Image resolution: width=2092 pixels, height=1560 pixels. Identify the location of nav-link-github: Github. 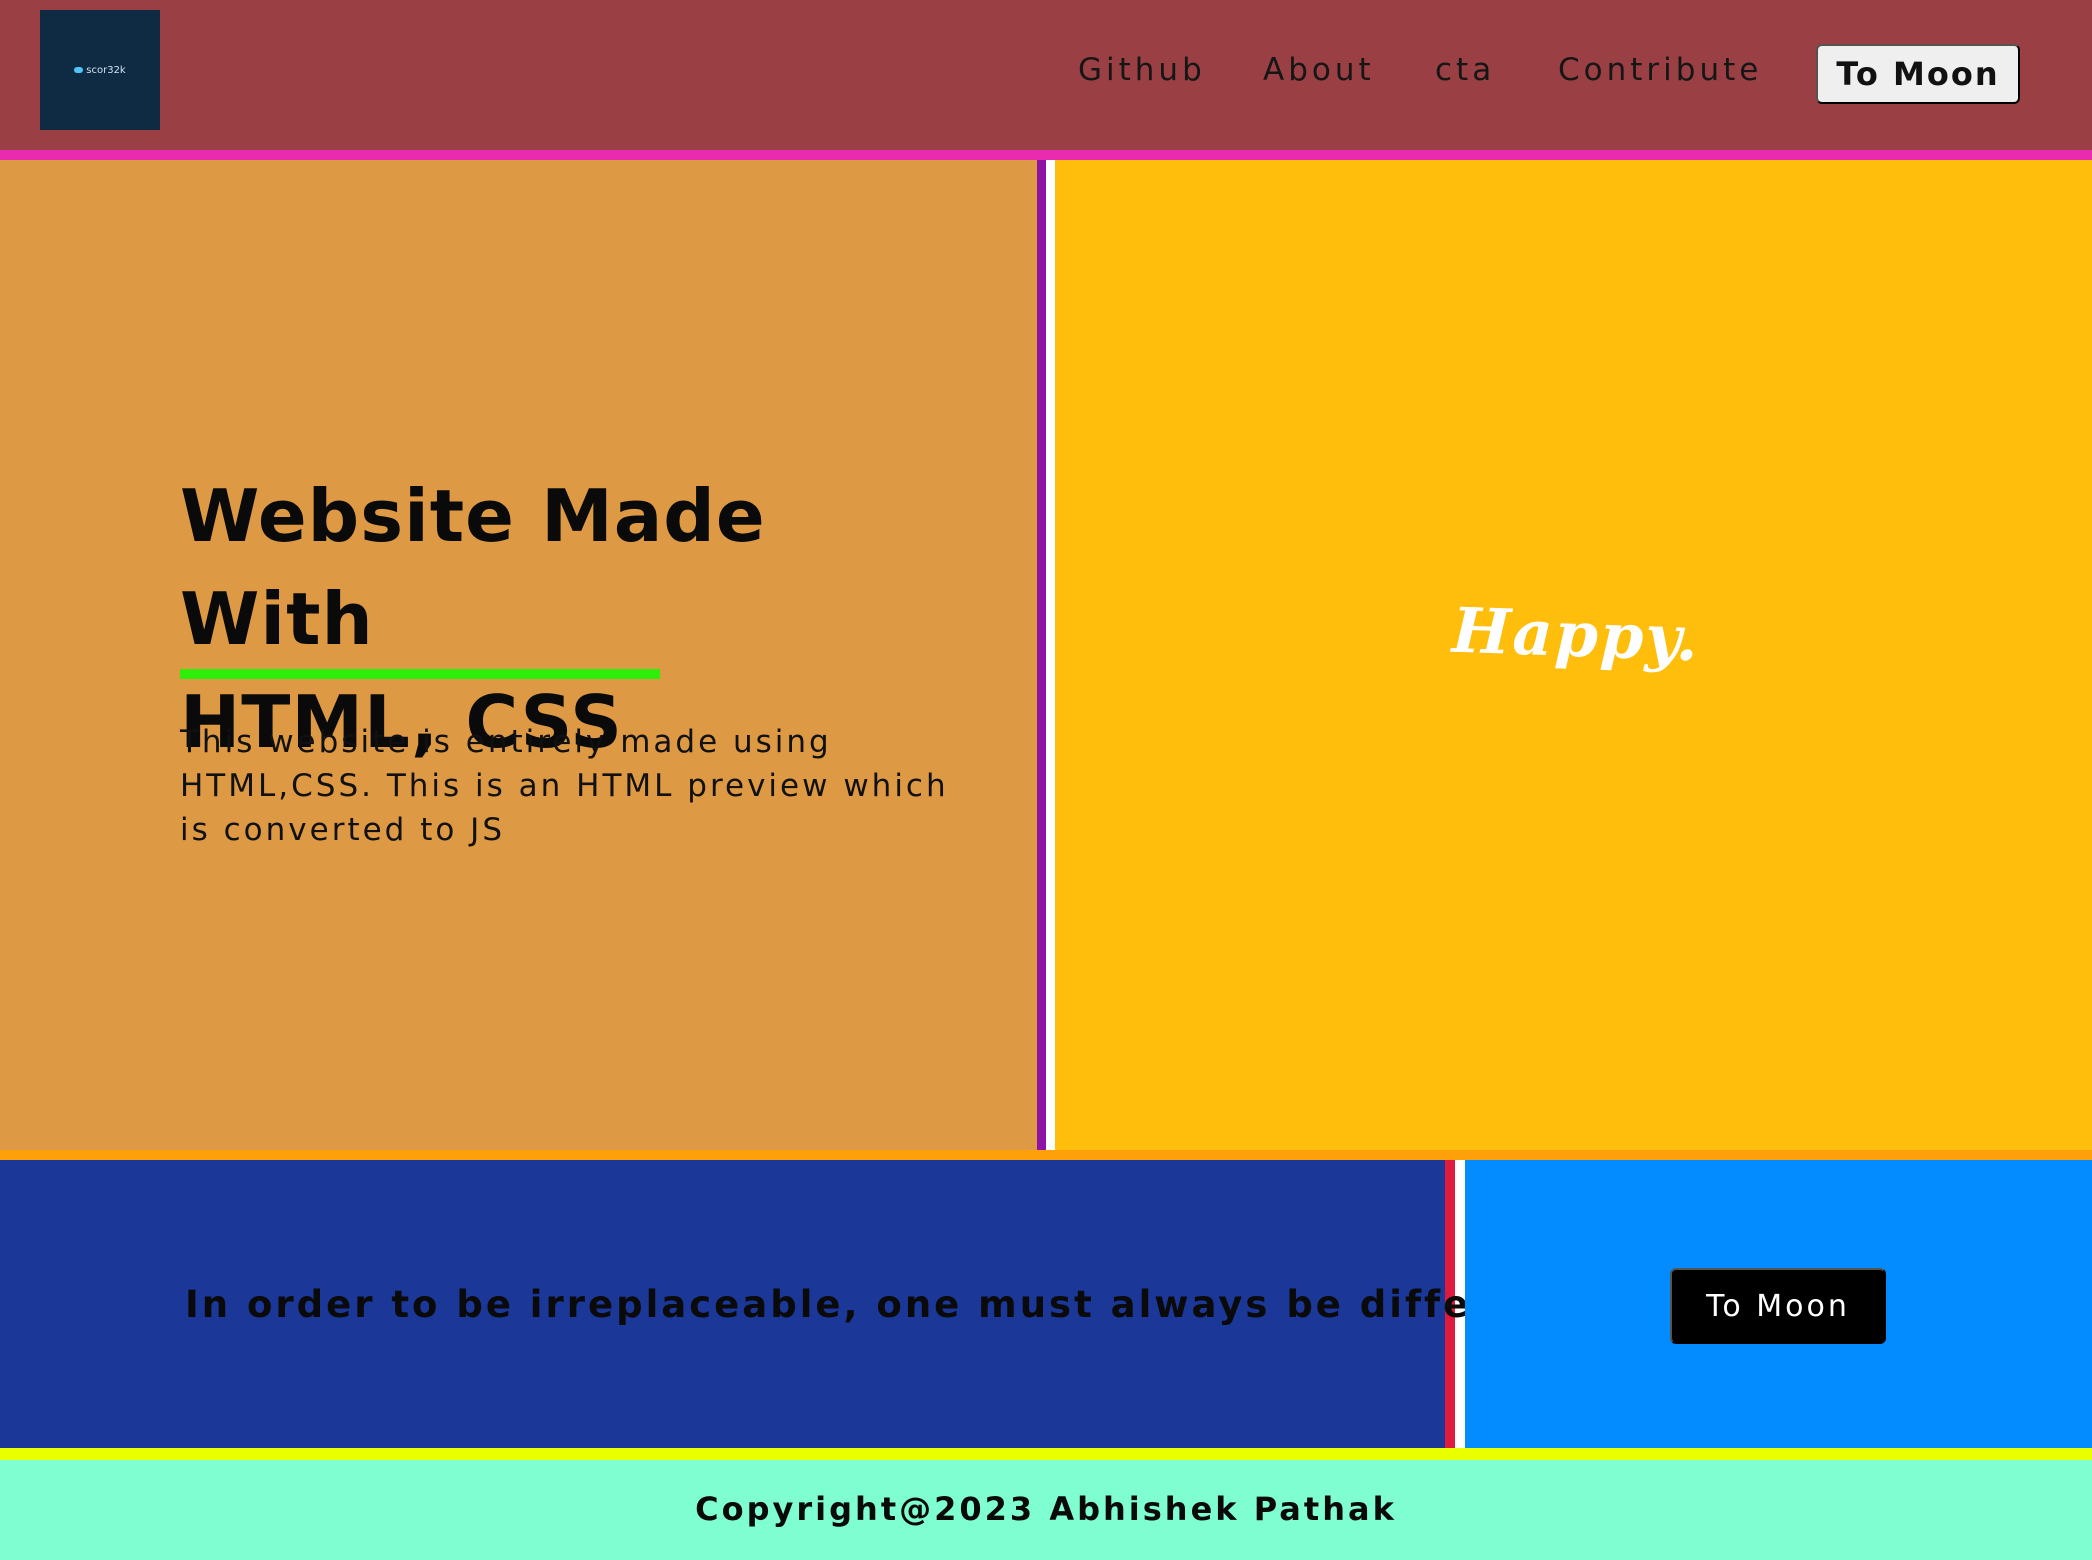
(1142, 70).